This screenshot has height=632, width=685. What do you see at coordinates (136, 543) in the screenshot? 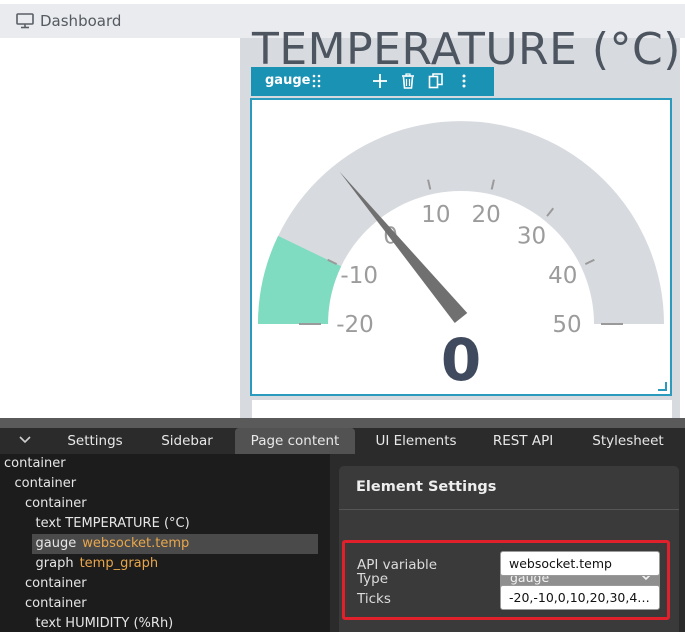
I see `tree-item-binding: websocket.temp` at bounding box center [136, 543].